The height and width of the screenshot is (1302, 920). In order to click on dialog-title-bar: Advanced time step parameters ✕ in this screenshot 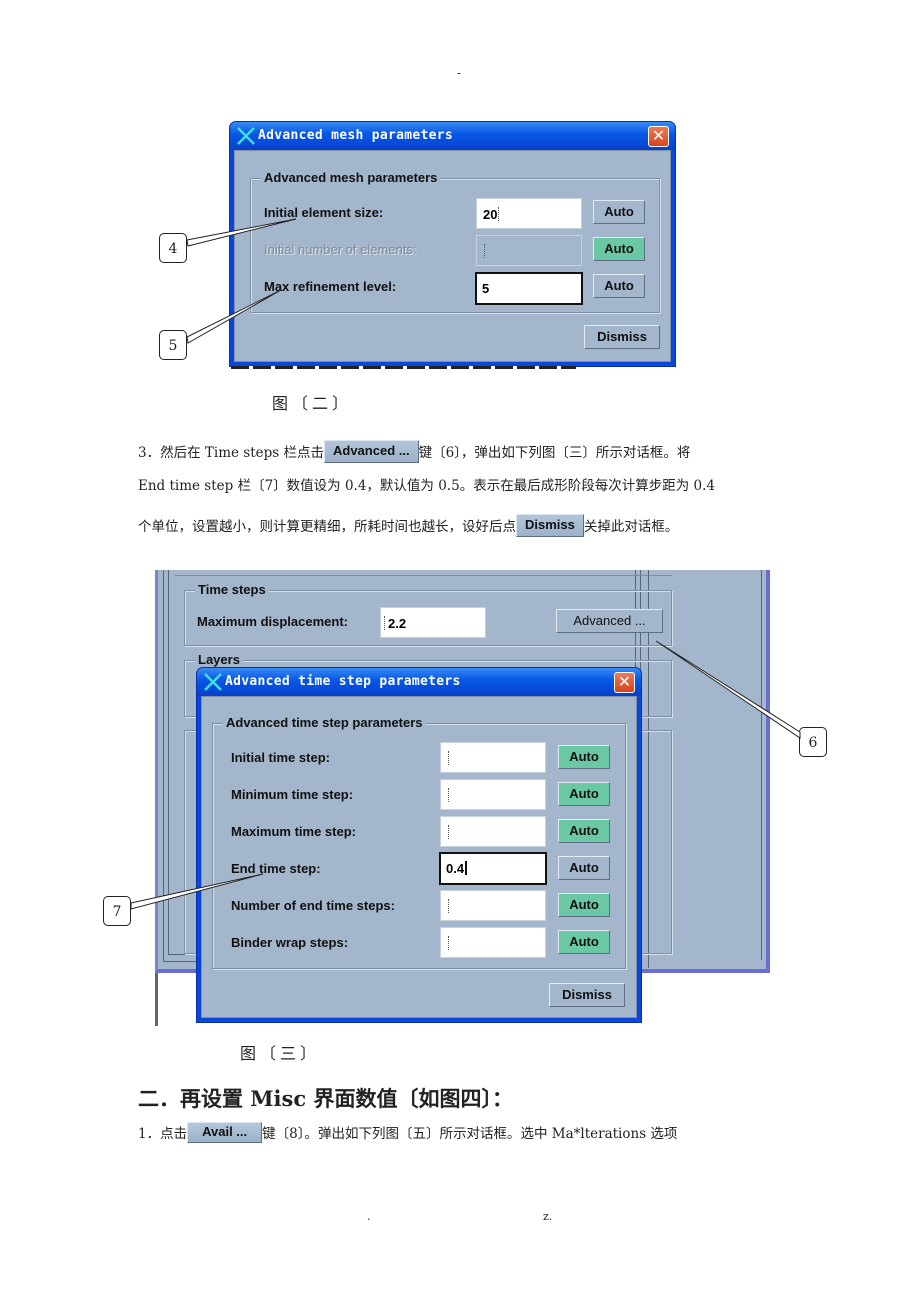, I will do `click(419, 682)`.